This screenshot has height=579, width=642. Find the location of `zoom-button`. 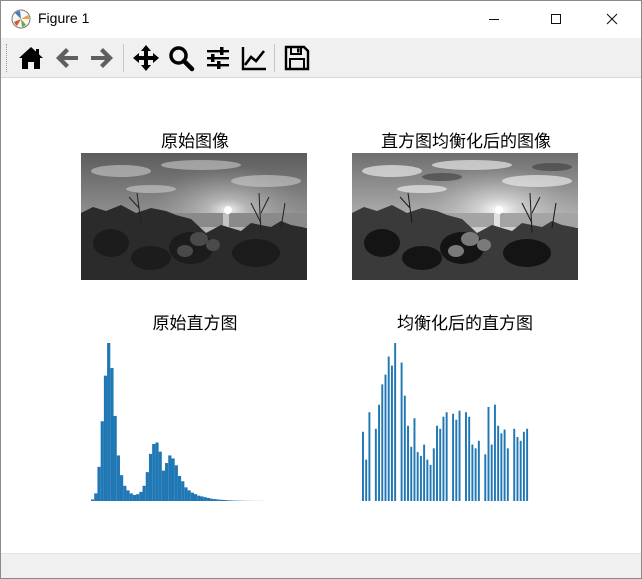

zoom-button is located at coordinates (181, 58).